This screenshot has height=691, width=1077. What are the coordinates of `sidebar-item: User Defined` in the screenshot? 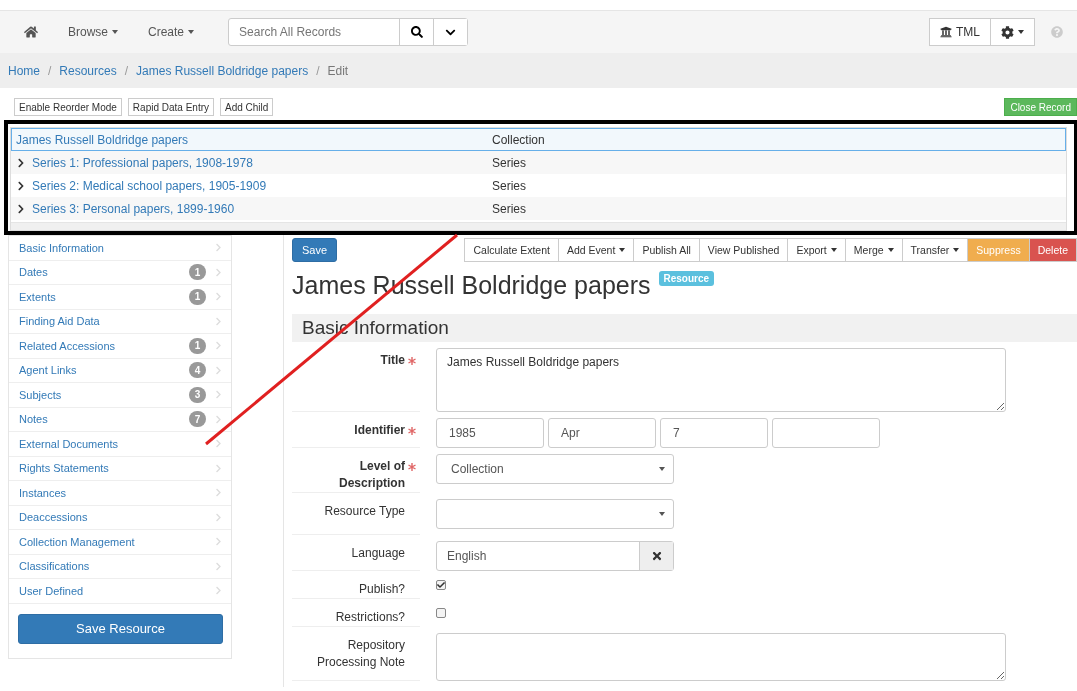 It's located at (120, 591).